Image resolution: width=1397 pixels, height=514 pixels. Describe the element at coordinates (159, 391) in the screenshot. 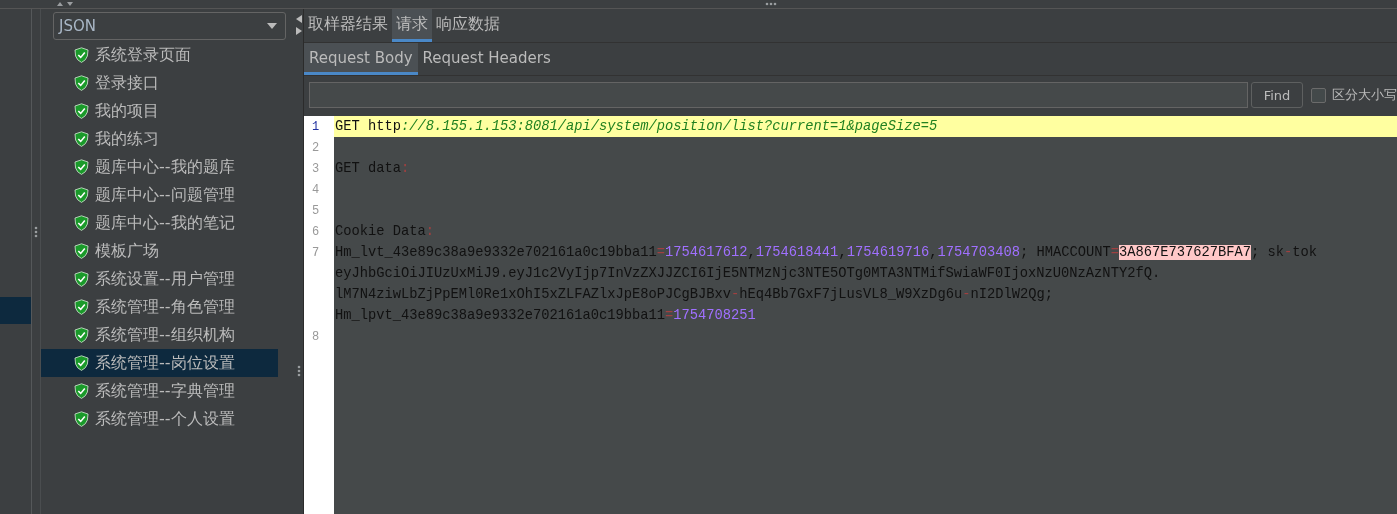

I see `tree-item: 系统管理--字典管理` at that location.